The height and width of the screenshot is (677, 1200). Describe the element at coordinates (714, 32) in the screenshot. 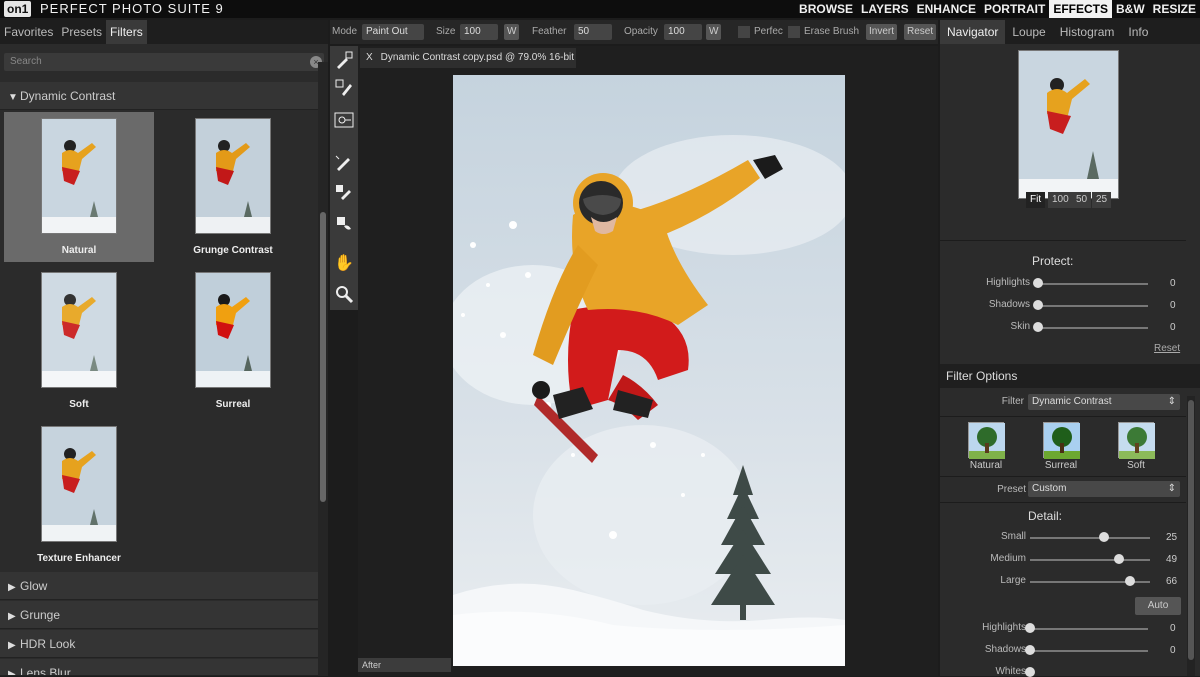

I see `opacity-pen-button: W` at that location.